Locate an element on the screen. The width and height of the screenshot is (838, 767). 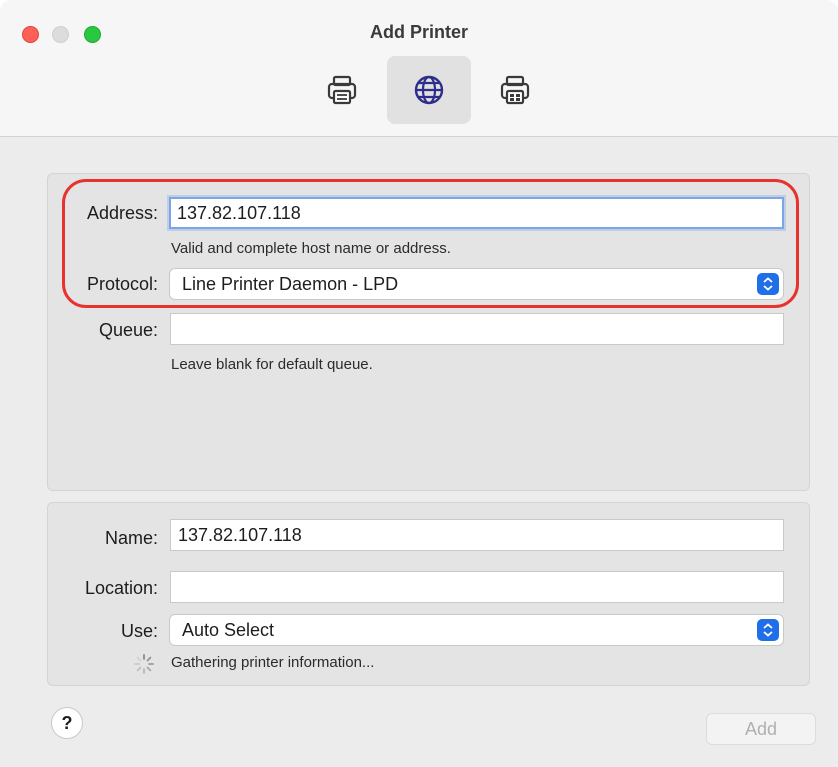
default-printers-tab is located at coordinates (342, 90).